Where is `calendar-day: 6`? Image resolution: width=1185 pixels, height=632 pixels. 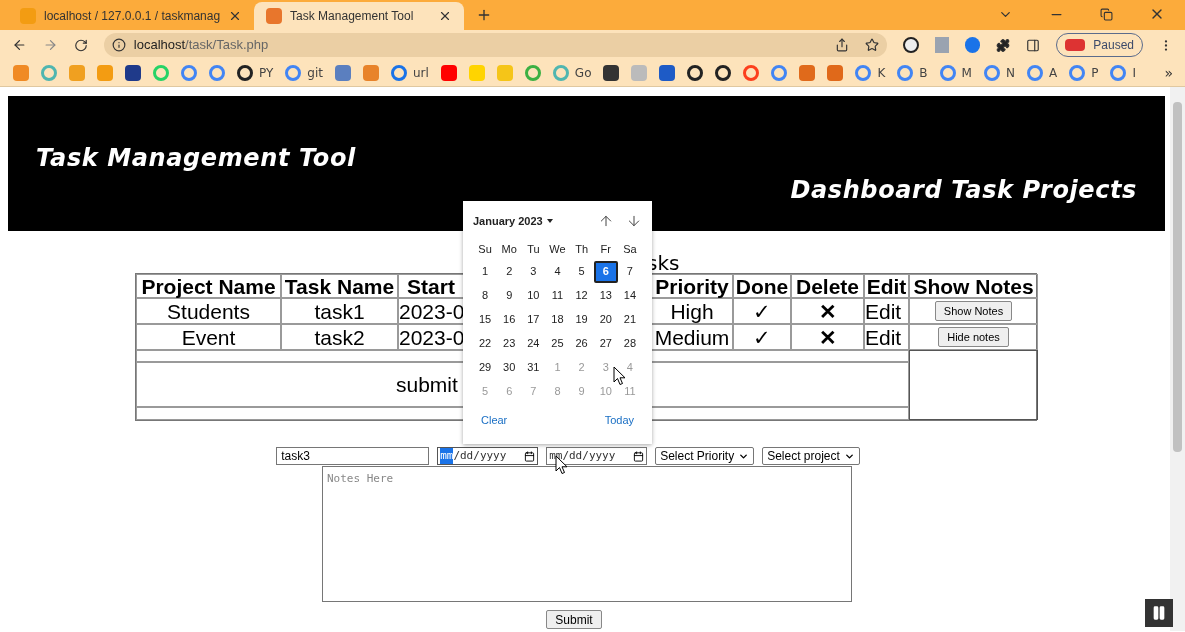
calendar-day: 6 is located at coordinates (605, 271).